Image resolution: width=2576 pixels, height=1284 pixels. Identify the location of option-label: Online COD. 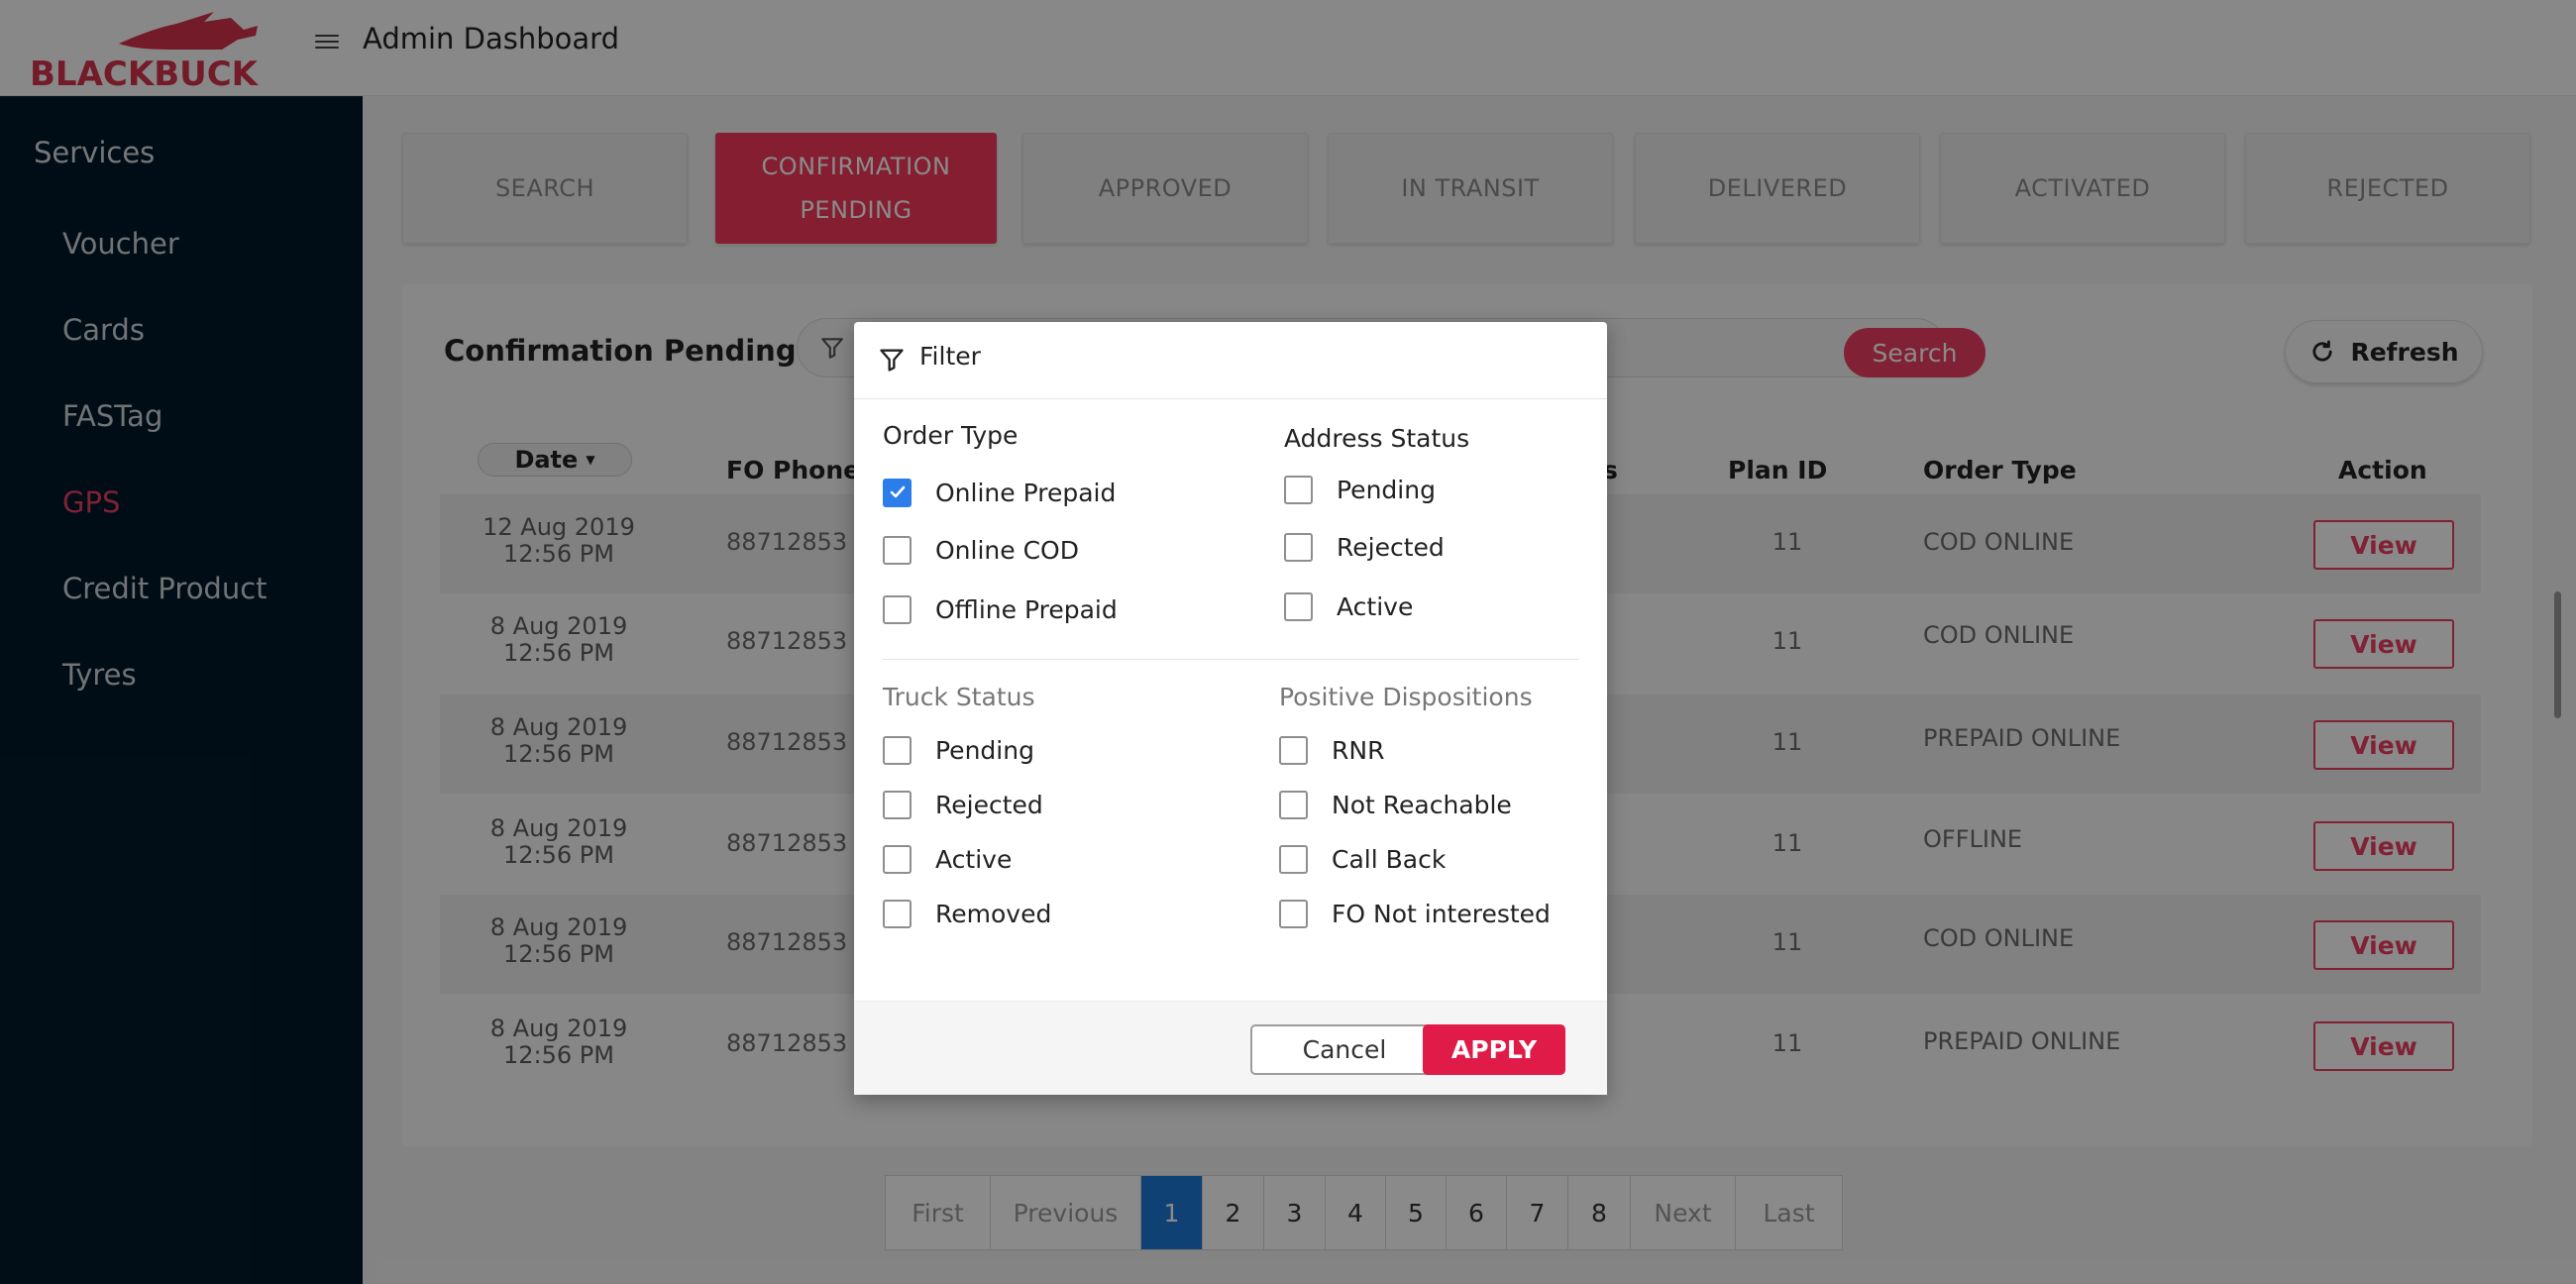
(1007, 550).